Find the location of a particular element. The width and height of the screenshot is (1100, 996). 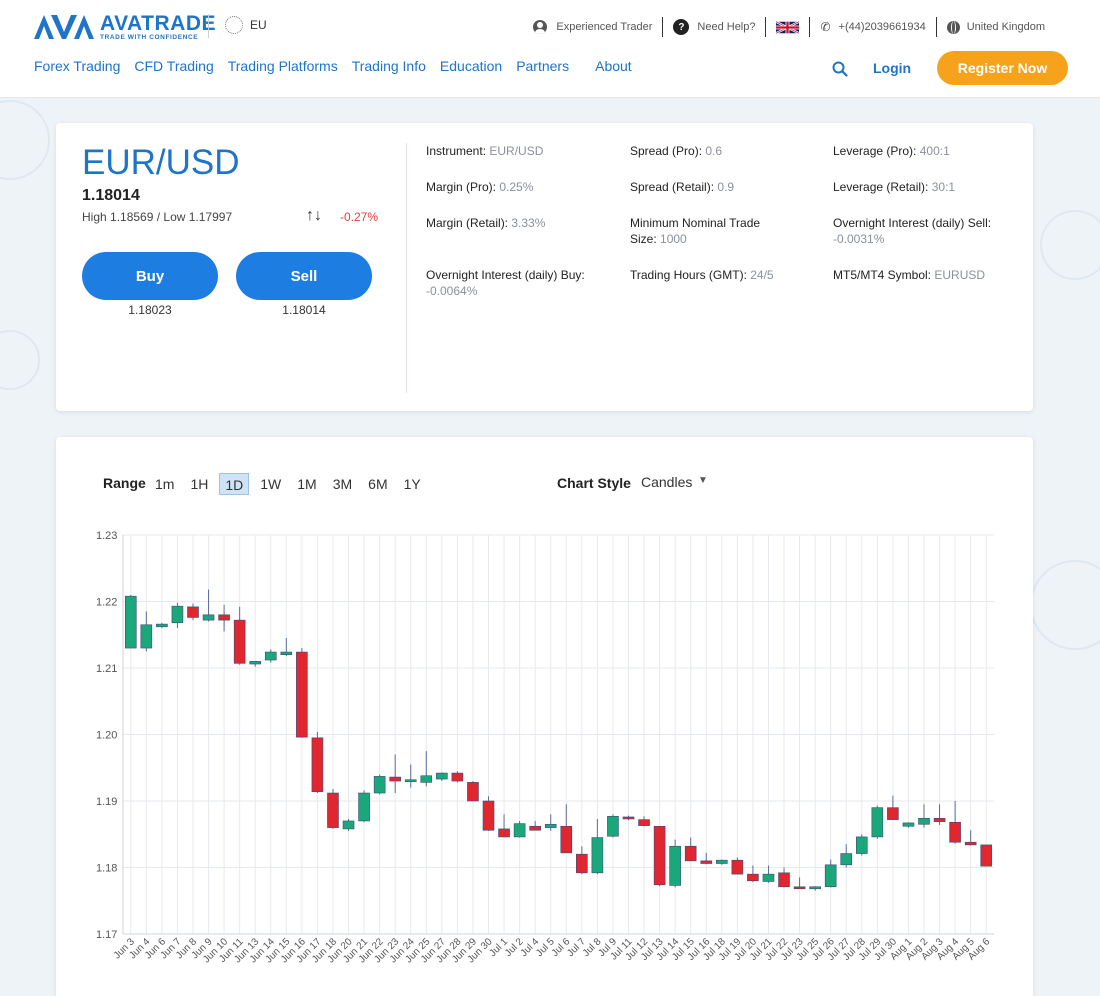

language-selector is located at coordinates (787, 27).